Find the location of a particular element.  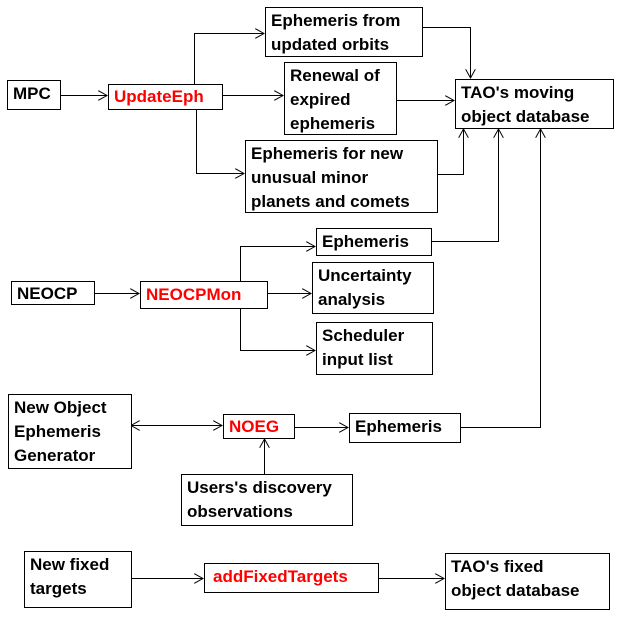

arrow-updateeph-orbits is located at coordinates (229, 59).